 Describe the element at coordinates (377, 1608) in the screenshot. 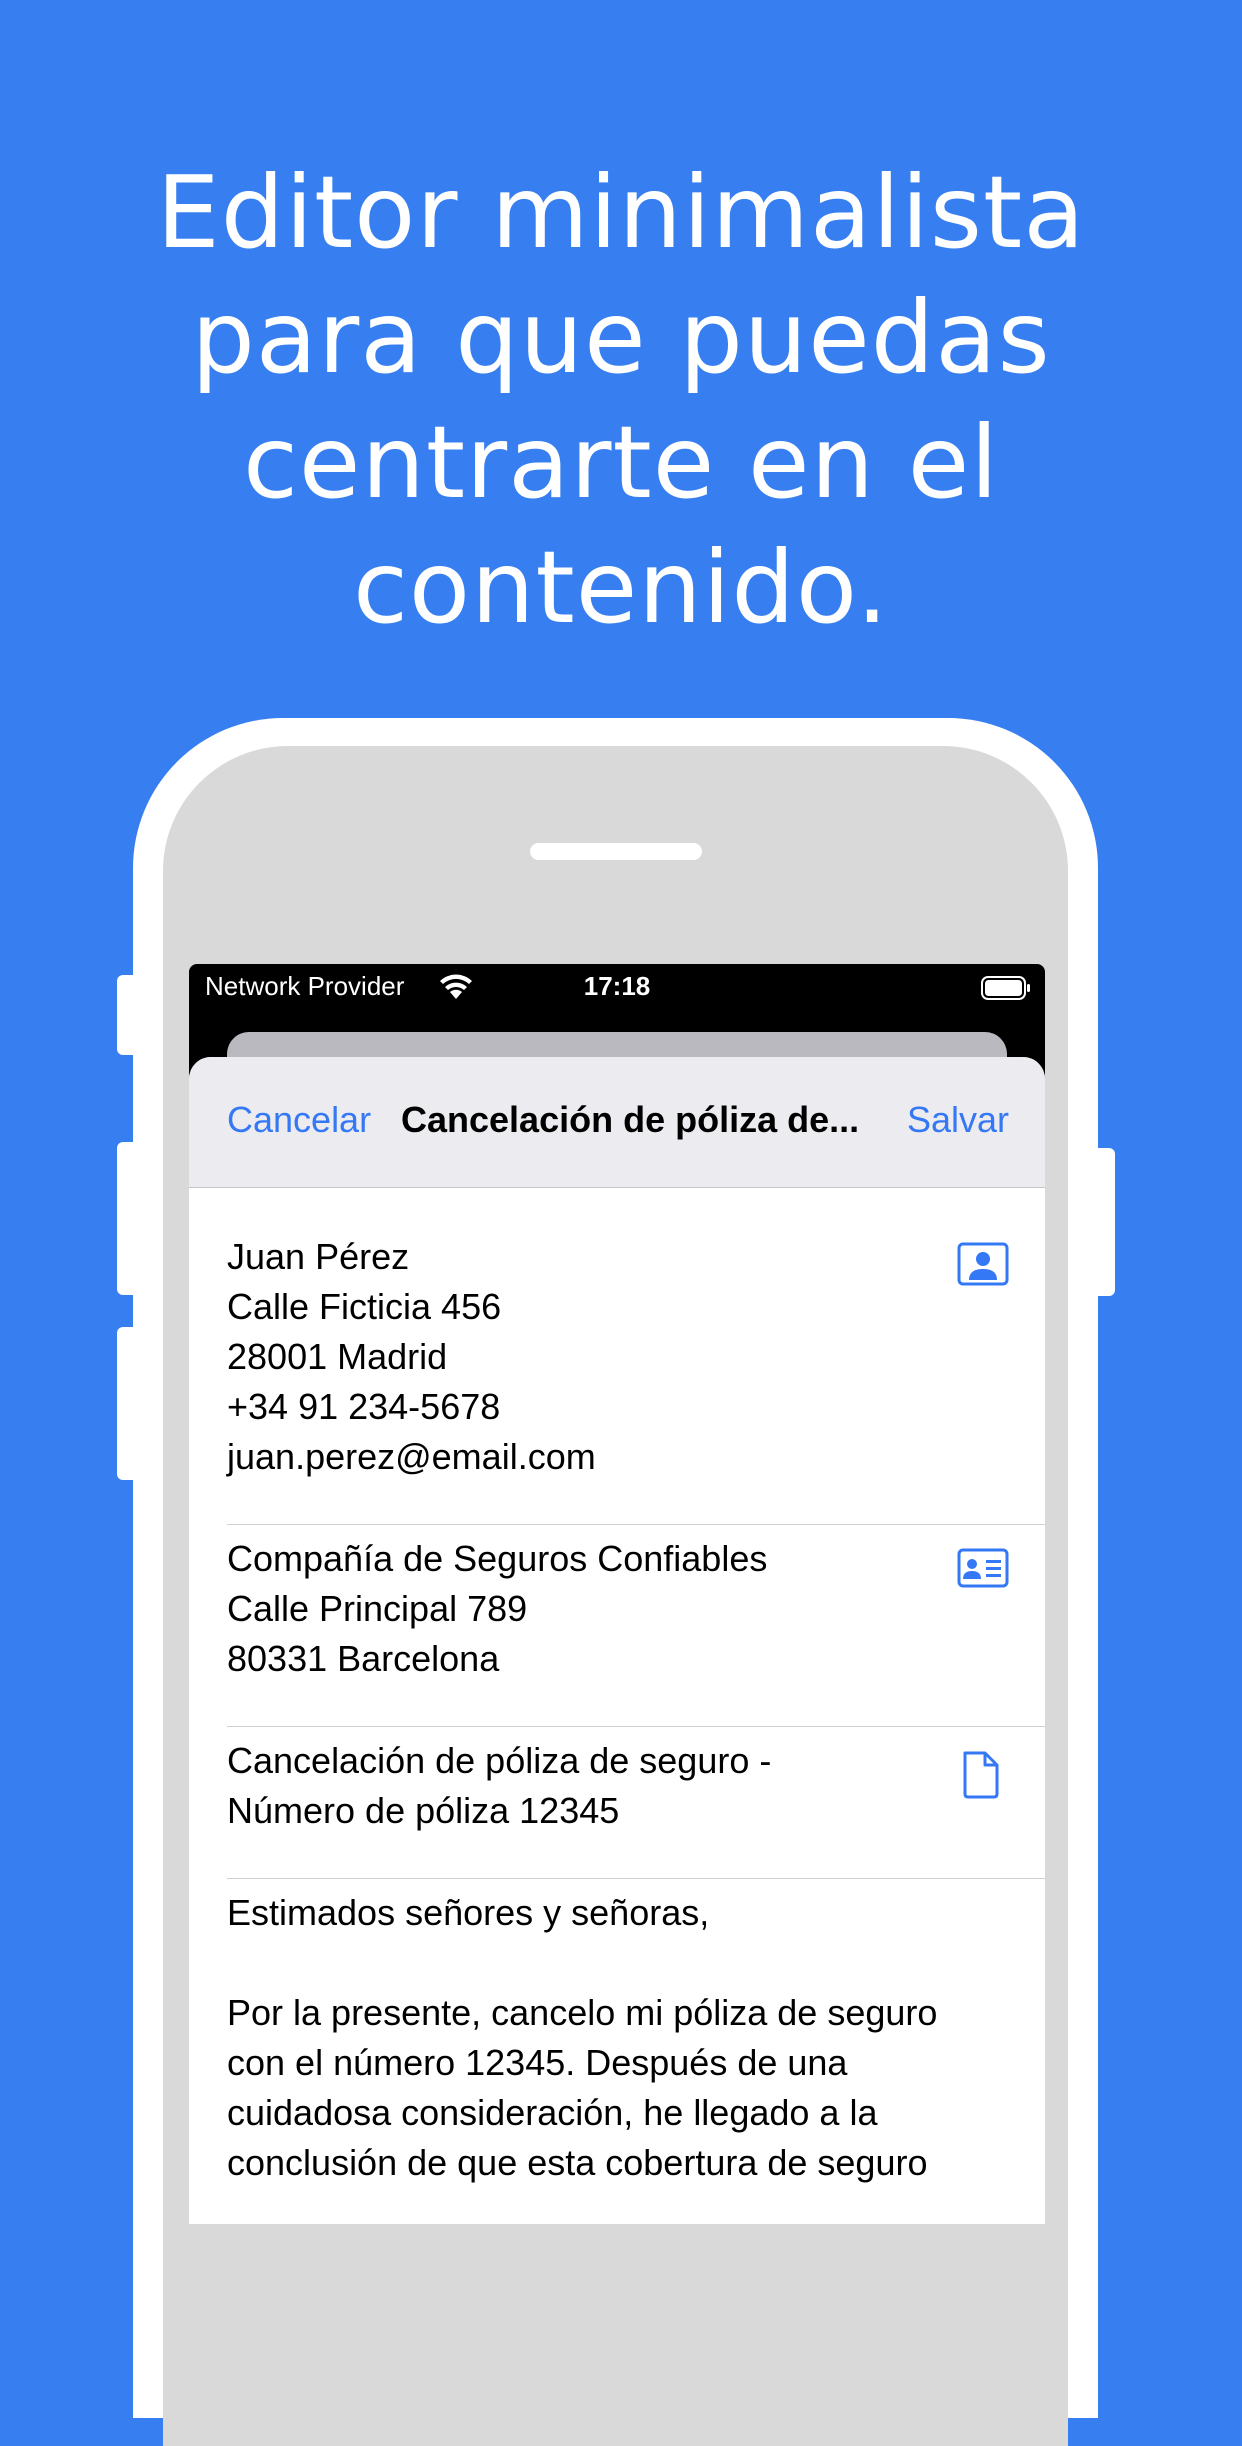

I see `recipient-street: Calle Principal 789` at that location.